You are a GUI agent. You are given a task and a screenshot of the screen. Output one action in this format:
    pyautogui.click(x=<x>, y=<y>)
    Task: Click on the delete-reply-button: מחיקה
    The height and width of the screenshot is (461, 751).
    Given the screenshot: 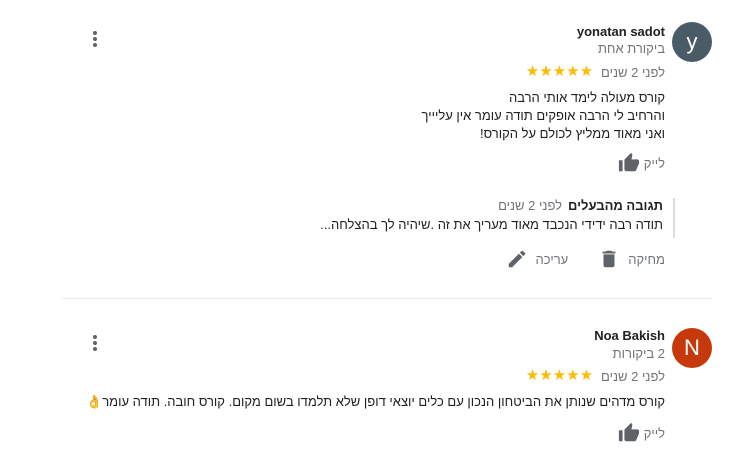 What is the action you would take?
    pyautogui.click(x=631, y=259)
    